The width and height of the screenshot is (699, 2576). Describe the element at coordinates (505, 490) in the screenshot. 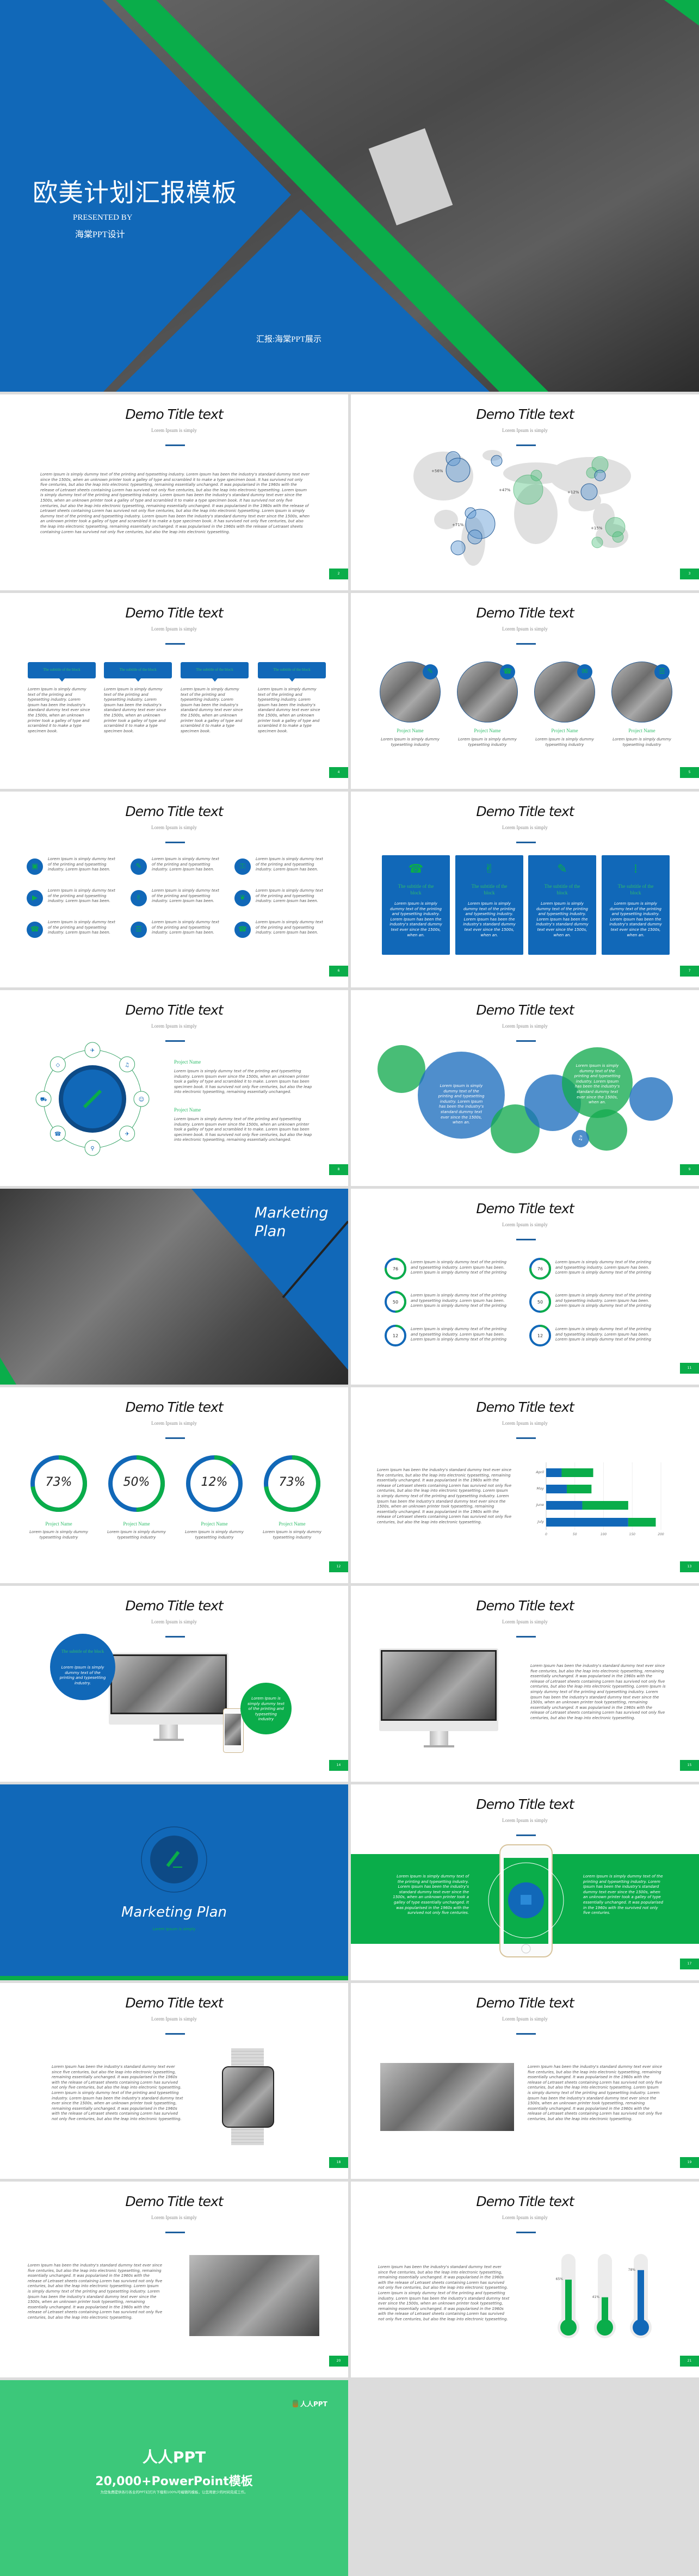

I see `map-label: +47%` at that location.